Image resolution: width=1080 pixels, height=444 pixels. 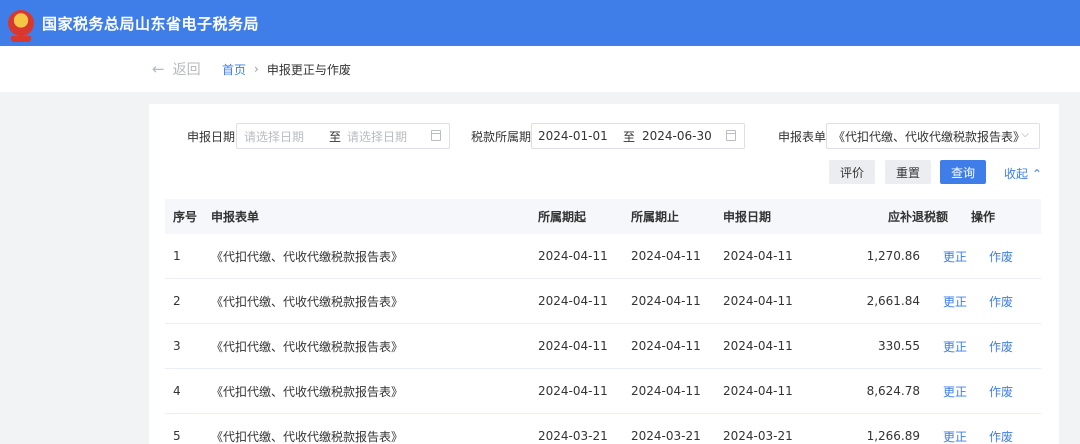 I want to click on tax-period-start-input: 2024-01-01, so click(x=573, y=136).